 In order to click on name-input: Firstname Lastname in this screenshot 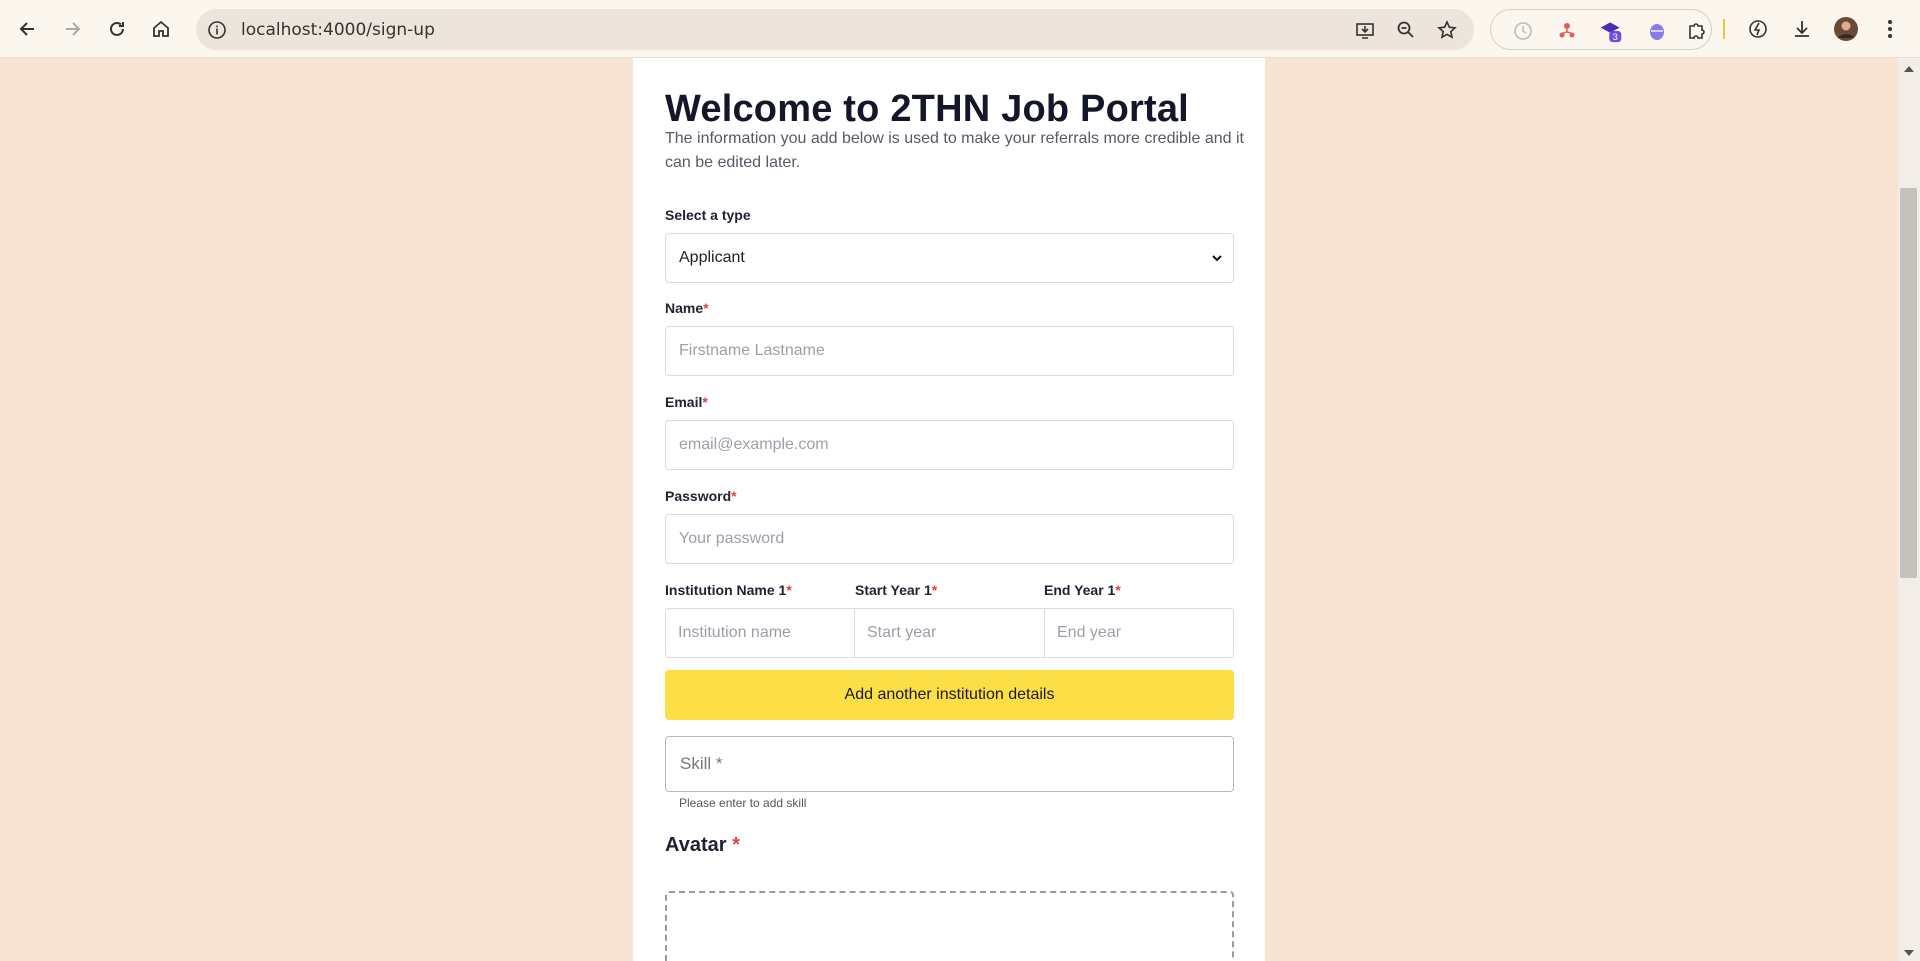, I will do `click(949, 351)`.